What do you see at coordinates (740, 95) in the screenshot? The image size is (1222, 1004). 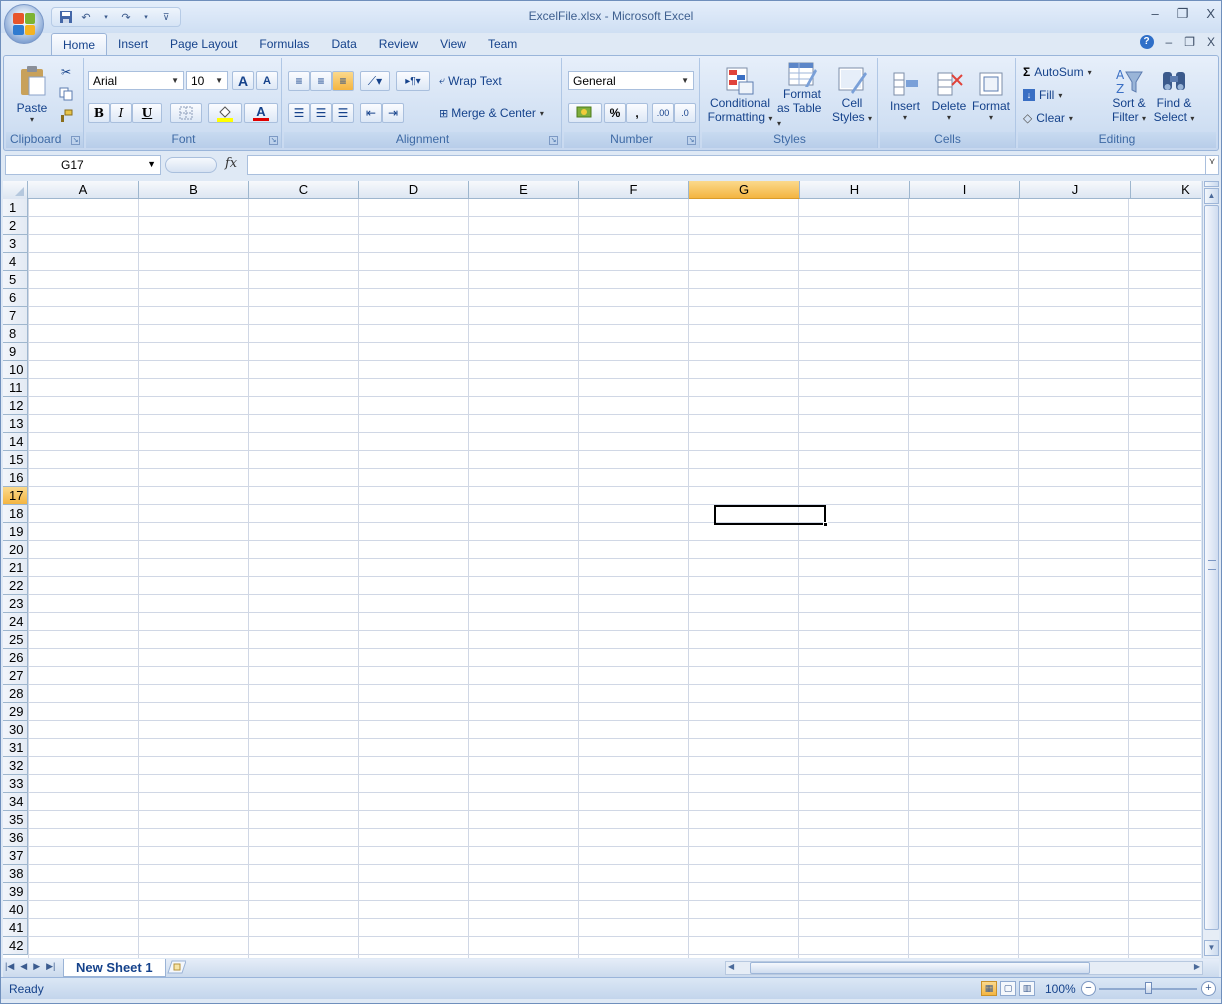 I see `conditional-formatting-button: Conditional Formatting ▾` at bounding box center [740, 95].